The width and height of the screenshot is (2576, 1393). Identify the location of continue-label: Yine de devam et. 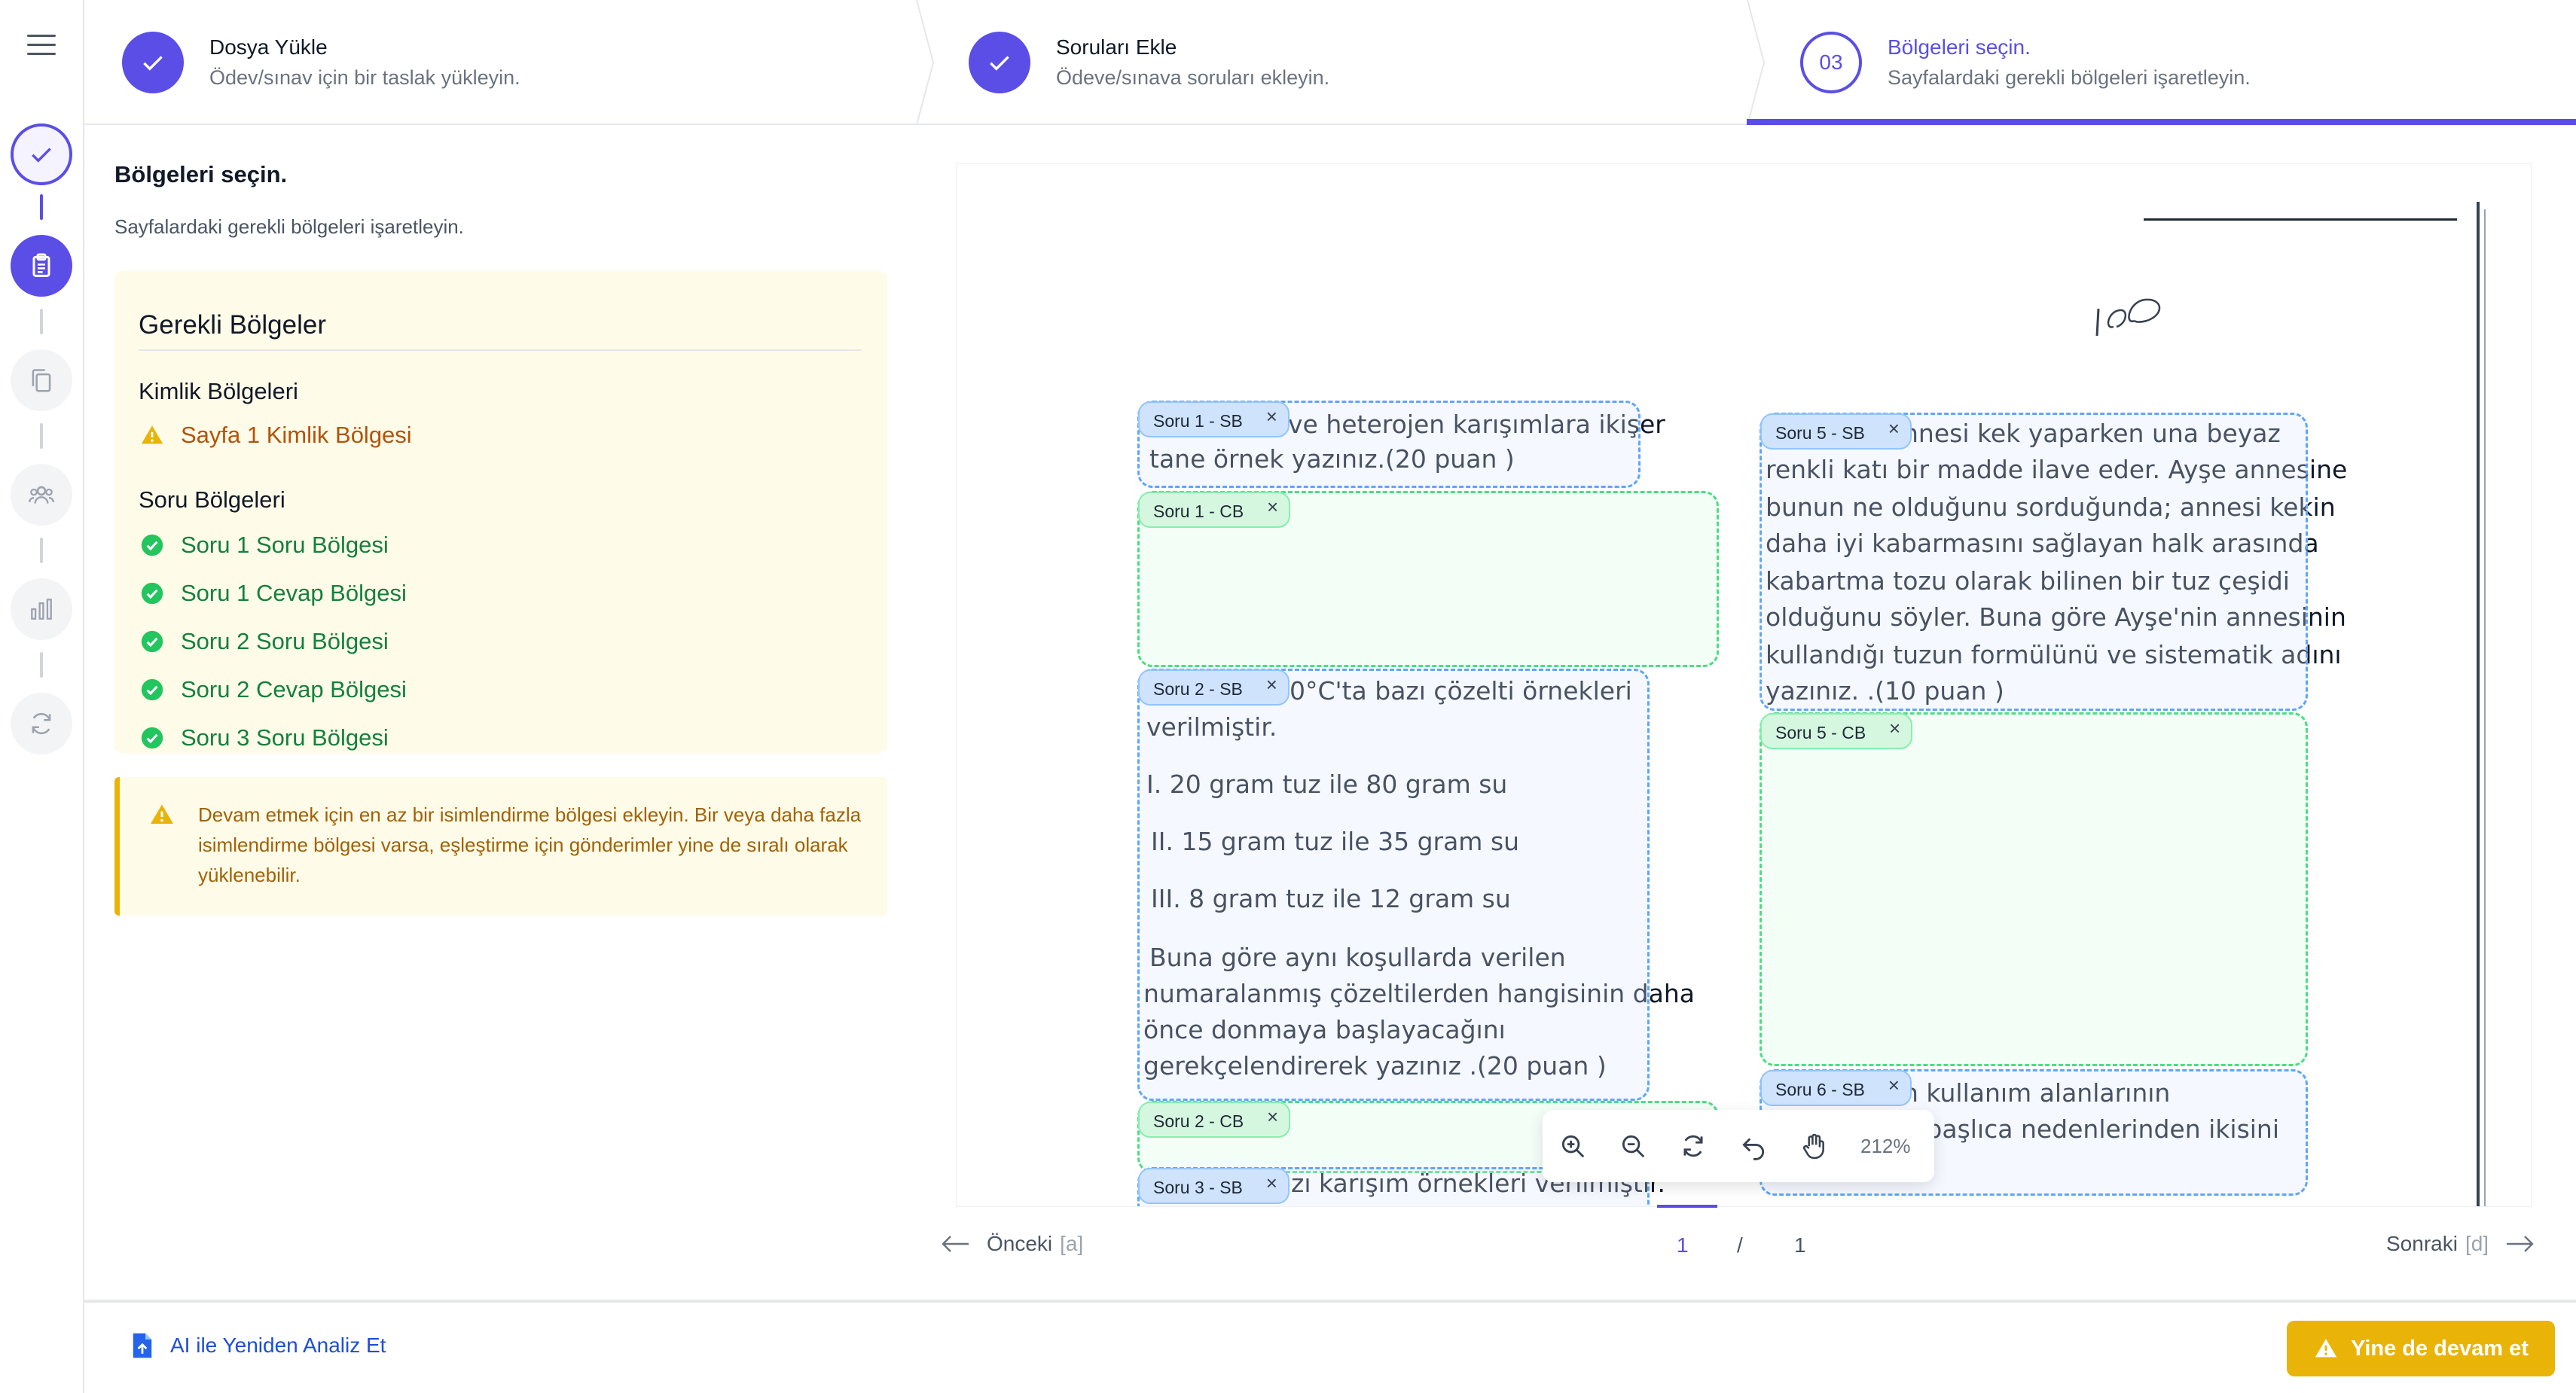
(2440, 1348).